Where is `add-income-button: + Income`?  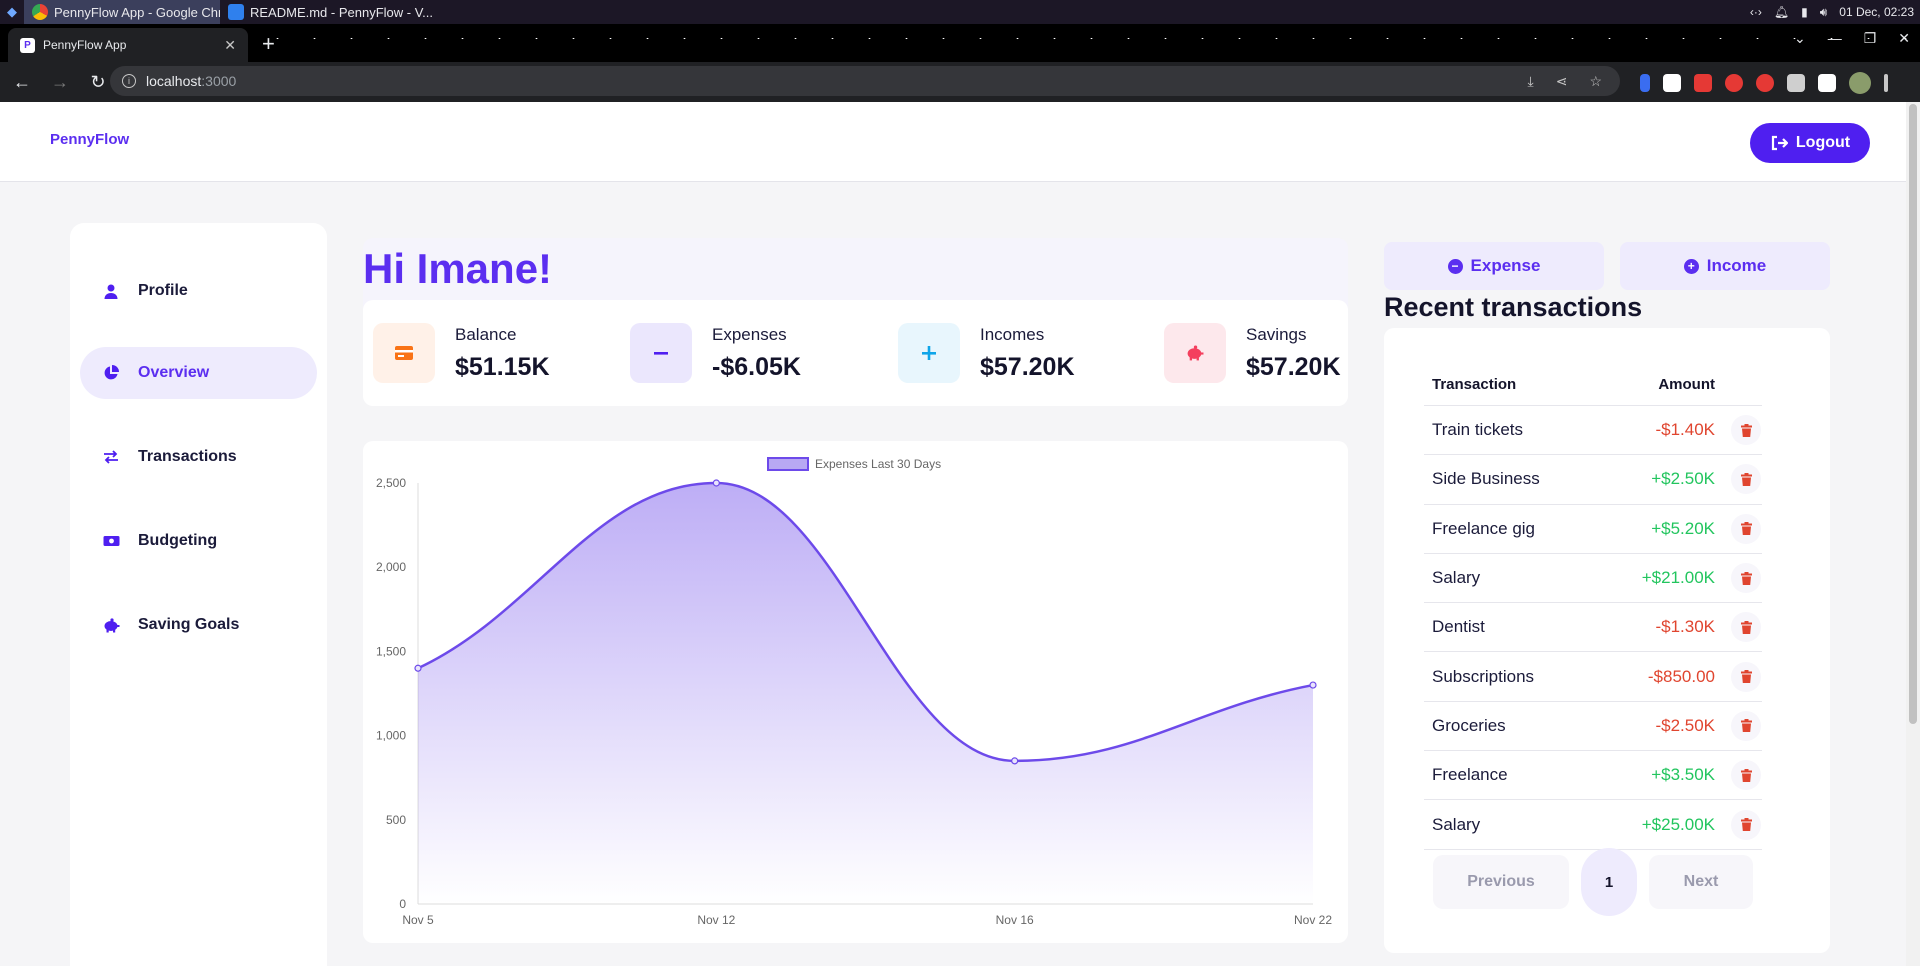
add-income-button: + Income is located at coordinates (1725, 266).